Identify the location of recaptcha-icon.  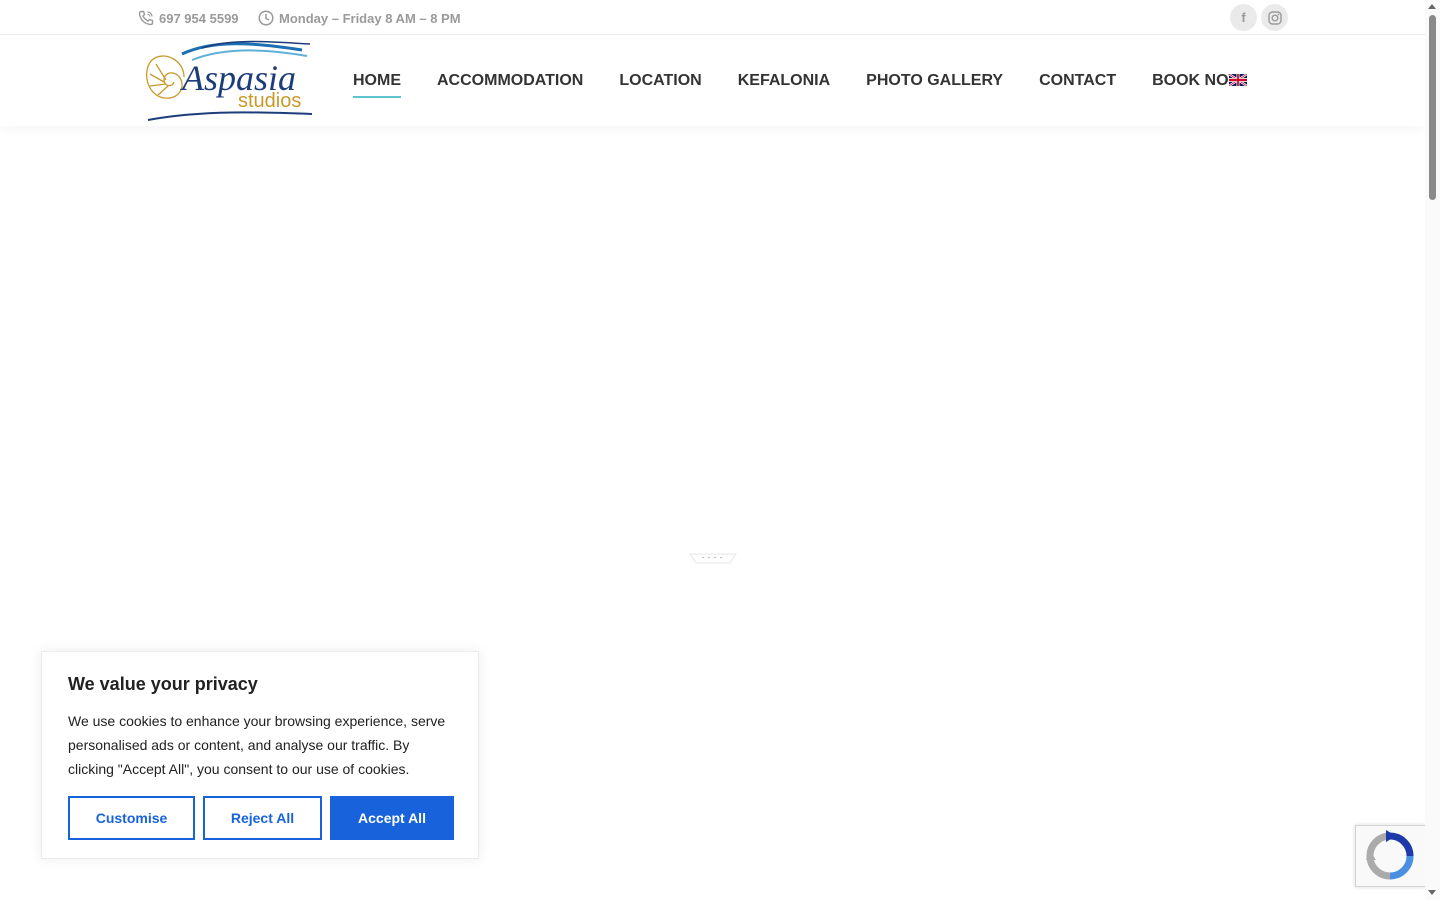
(1390, 855).